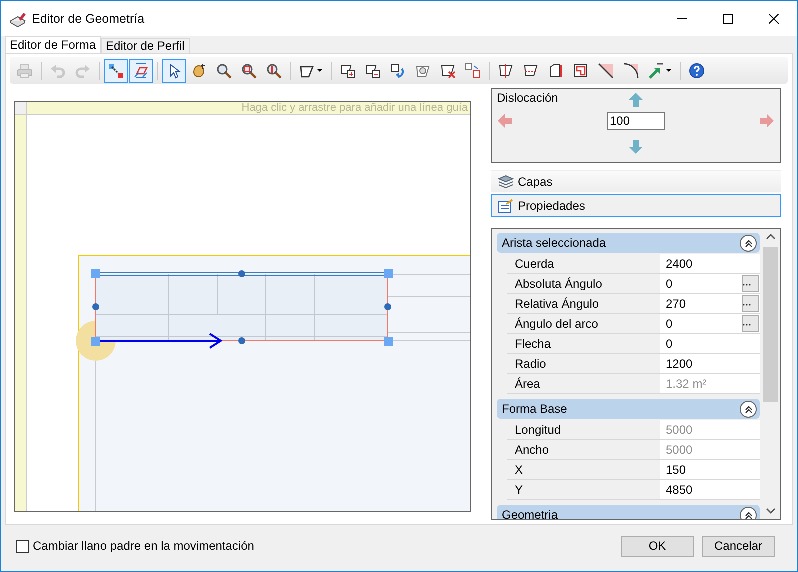  I want to click on help-icon, so click(697, 70).